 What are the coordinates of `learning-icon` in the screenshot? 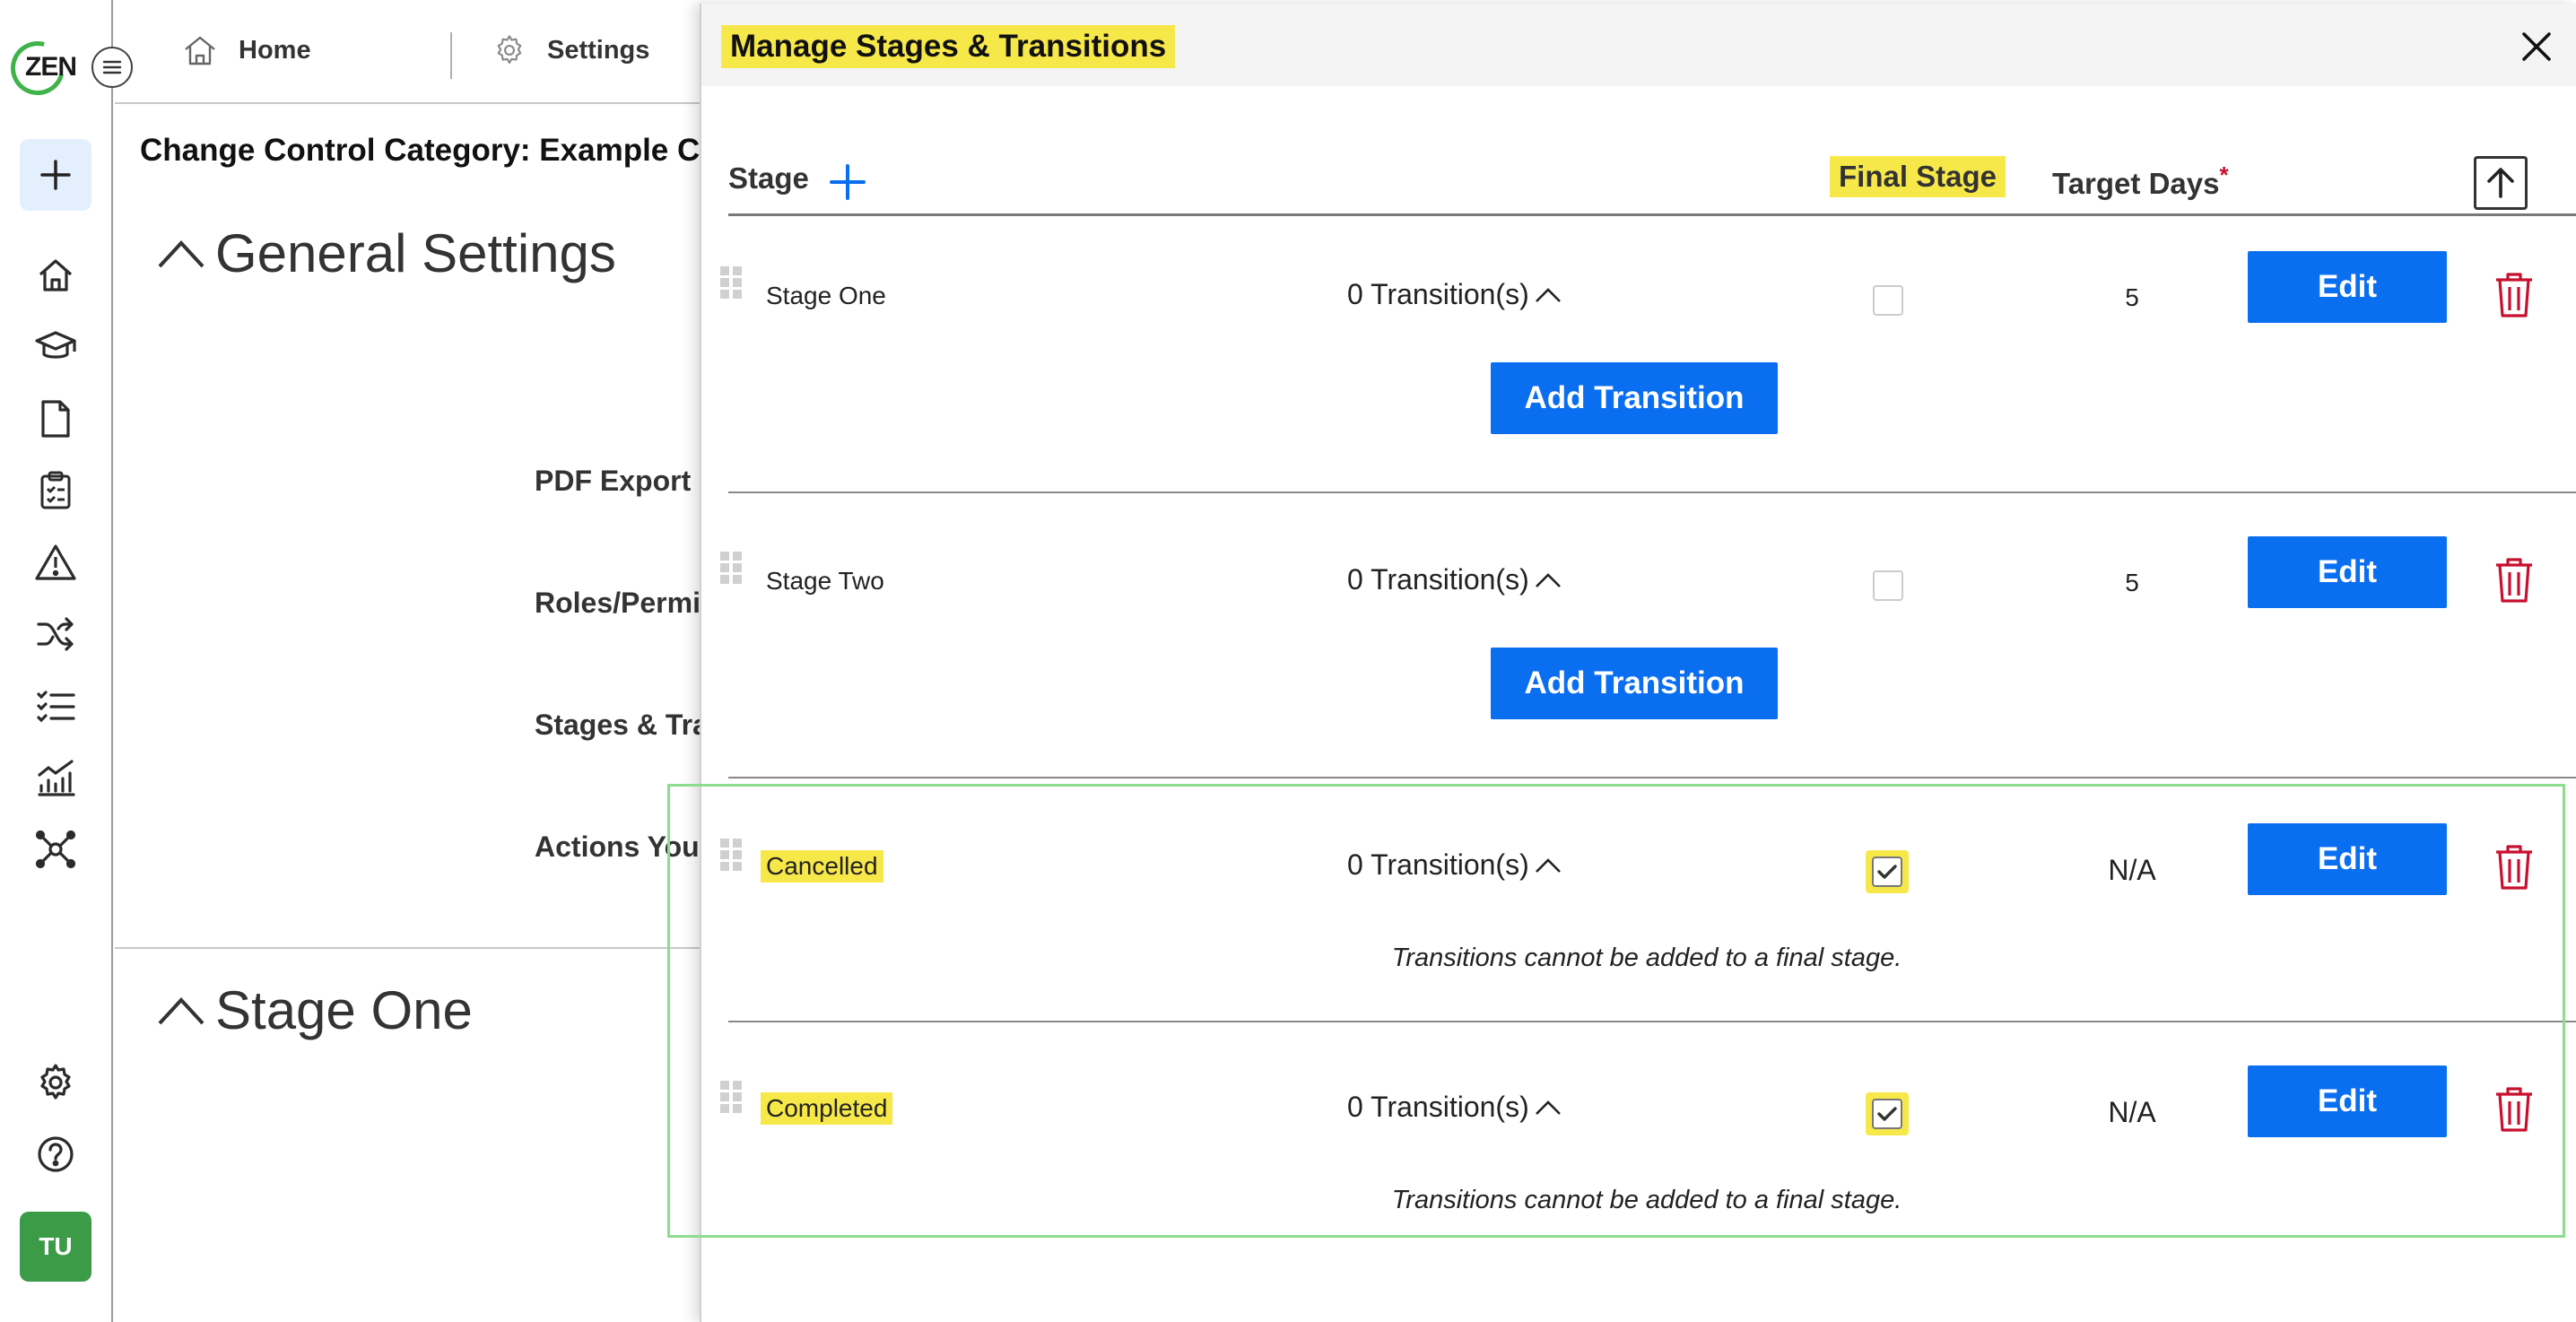 It's located at (55, 345).